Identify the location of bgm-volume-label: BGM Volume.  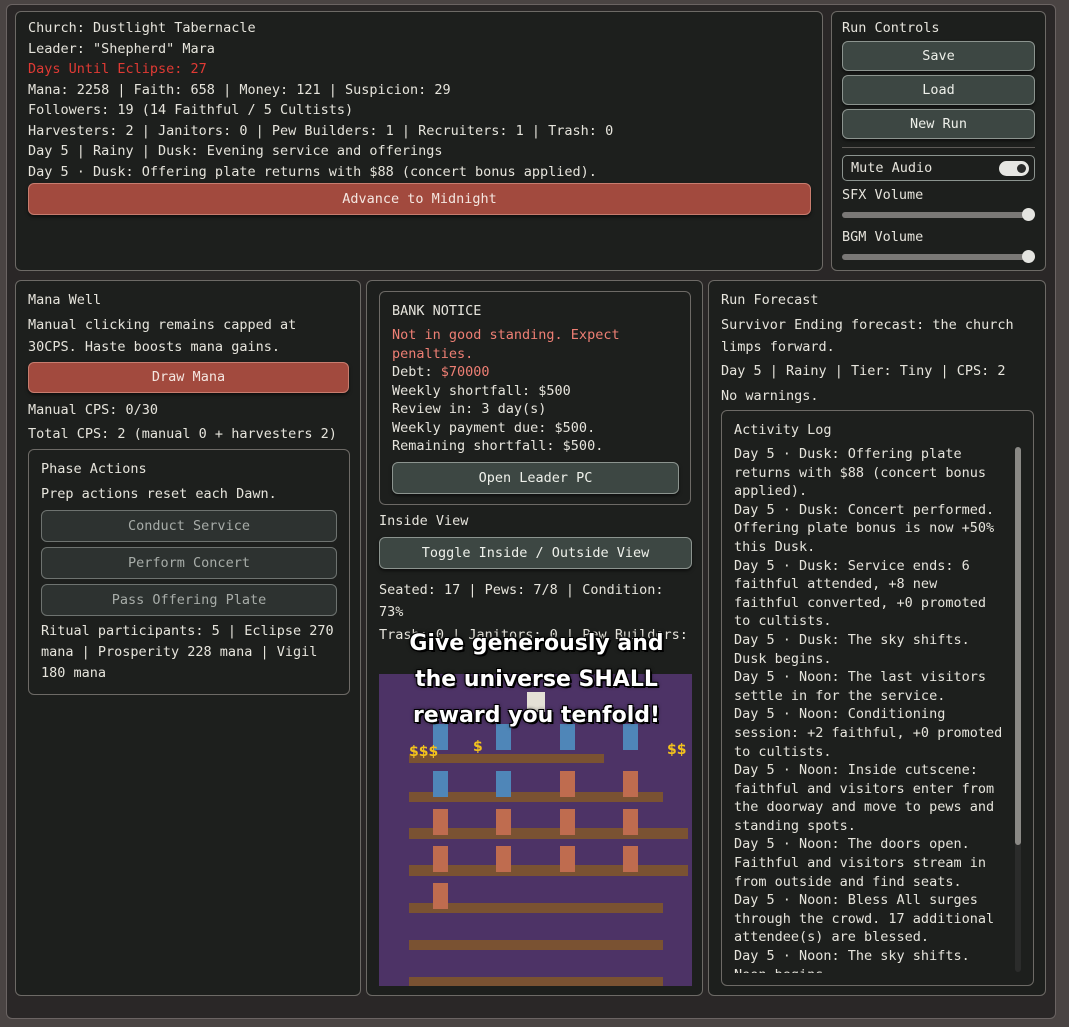
(883, 237).